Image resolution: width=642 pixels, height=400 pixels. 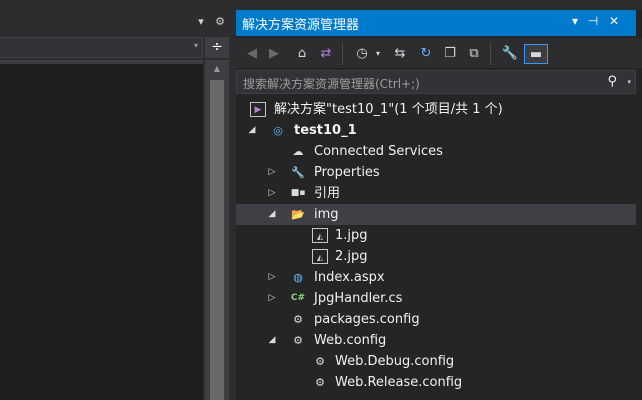 What do you see at coordinates (426, 54) in the screenshot?
I see `refresh-icon: ↻` at bounding box center [426, 54].